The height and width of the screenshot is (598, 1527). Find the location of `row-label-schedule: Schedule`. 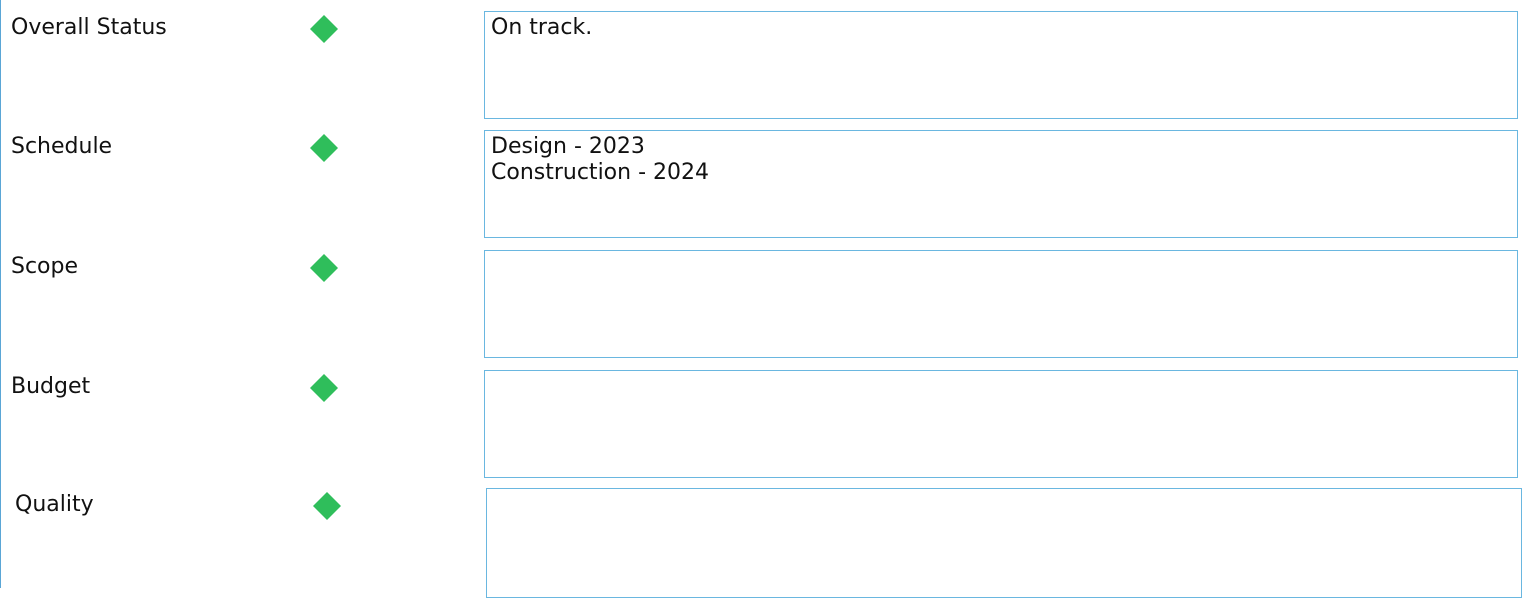

row-label-schedule: Schedule is located at coordinates (62, 146).